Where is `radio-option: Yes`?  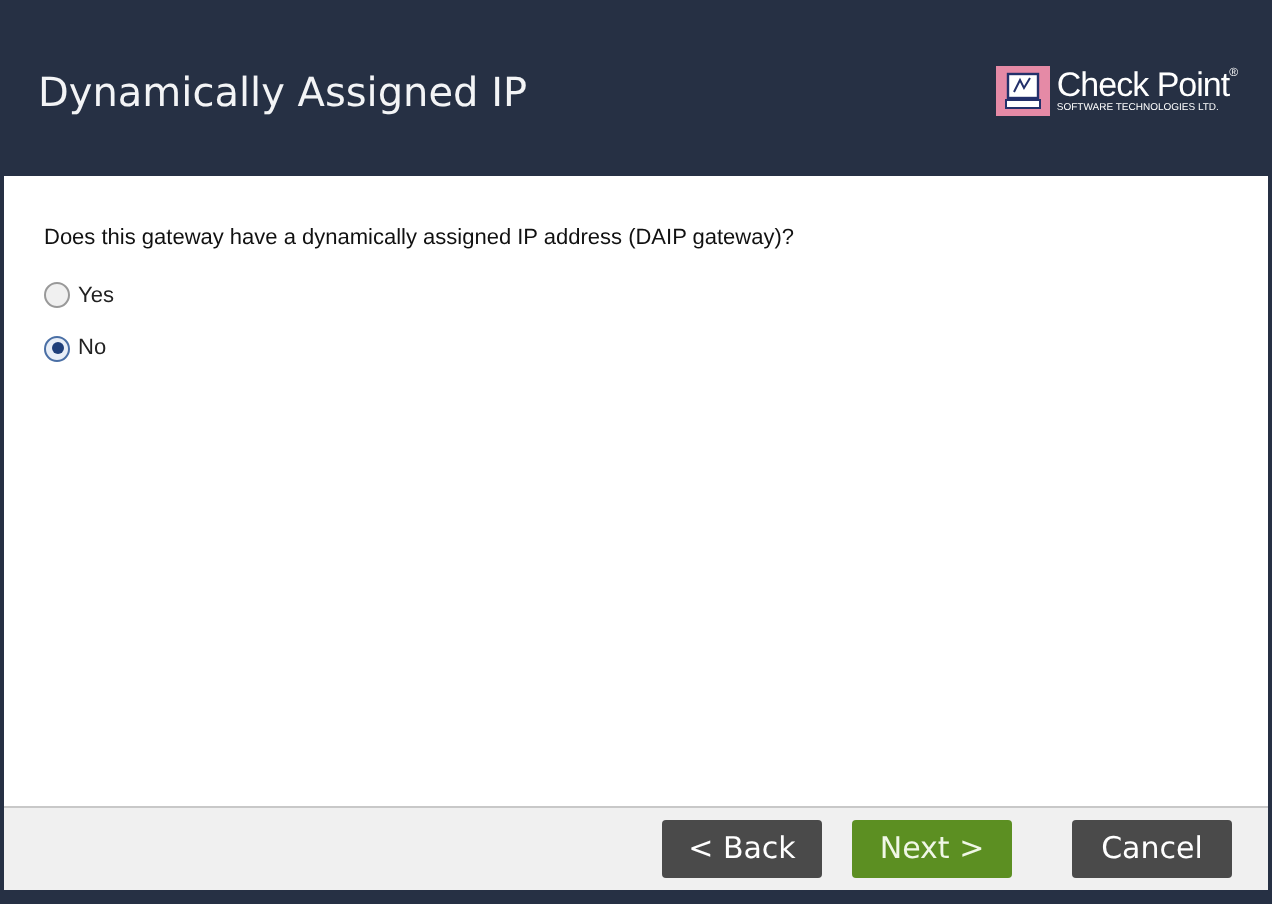 radio-option: Yes is located at coordinates (79, 295).